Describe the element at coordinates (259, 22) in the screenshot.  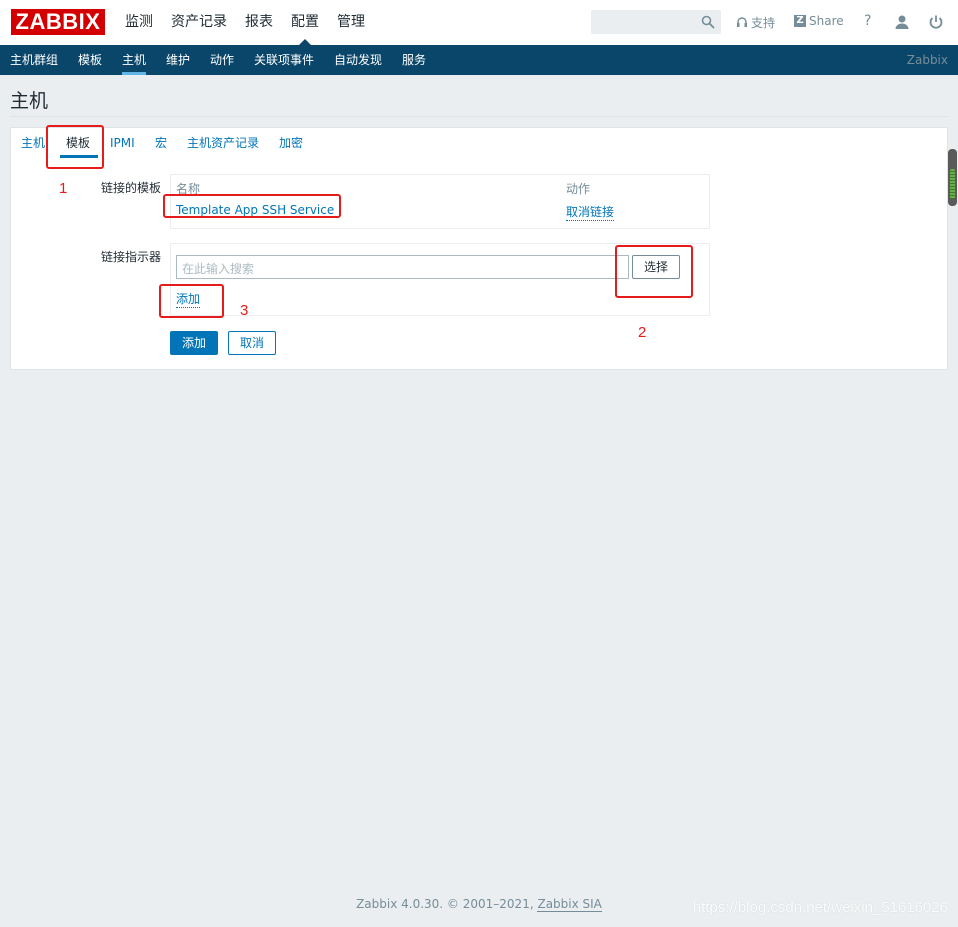
I see `menu-reports: 报表` at that location.